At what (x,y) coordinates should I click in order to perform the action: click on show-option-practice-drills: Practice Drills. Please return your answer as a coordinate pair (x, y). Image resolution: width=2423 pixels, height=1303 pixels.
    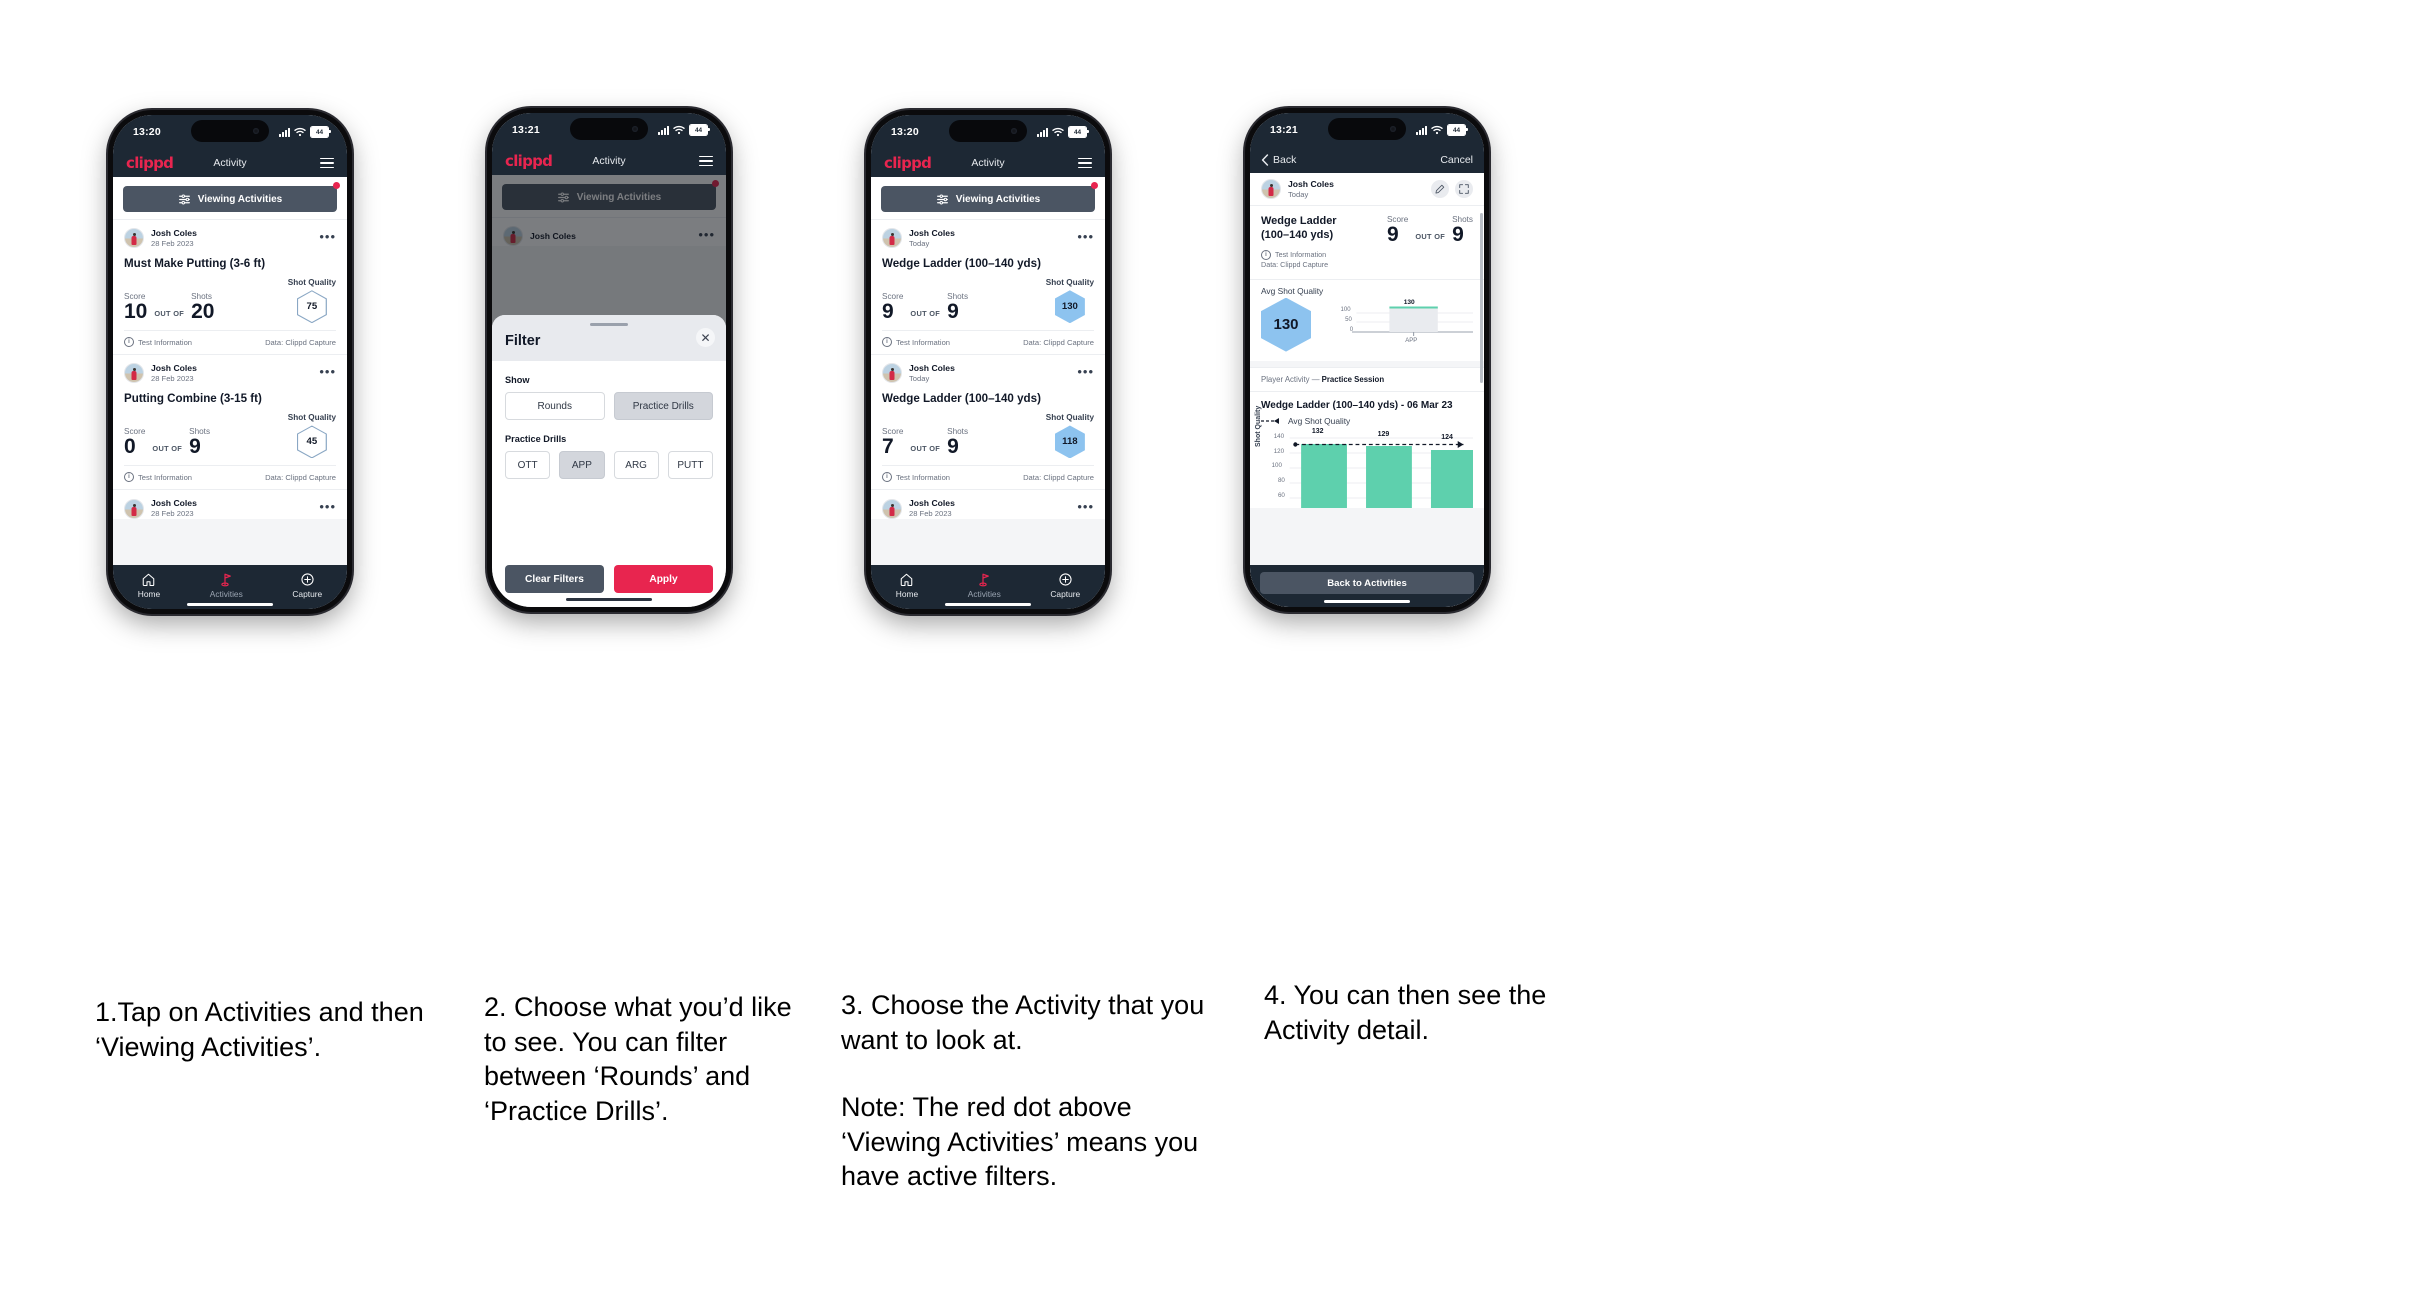
    Looking at the image, I should click on (663, 406).